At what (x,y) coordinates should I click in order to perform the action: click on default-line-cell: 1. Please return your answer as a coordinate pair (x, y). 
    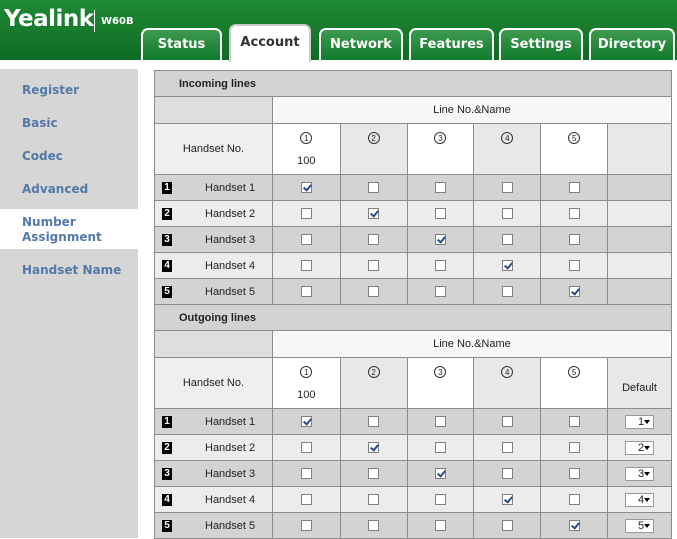
    Looking at the image, I should click on (639, 421).